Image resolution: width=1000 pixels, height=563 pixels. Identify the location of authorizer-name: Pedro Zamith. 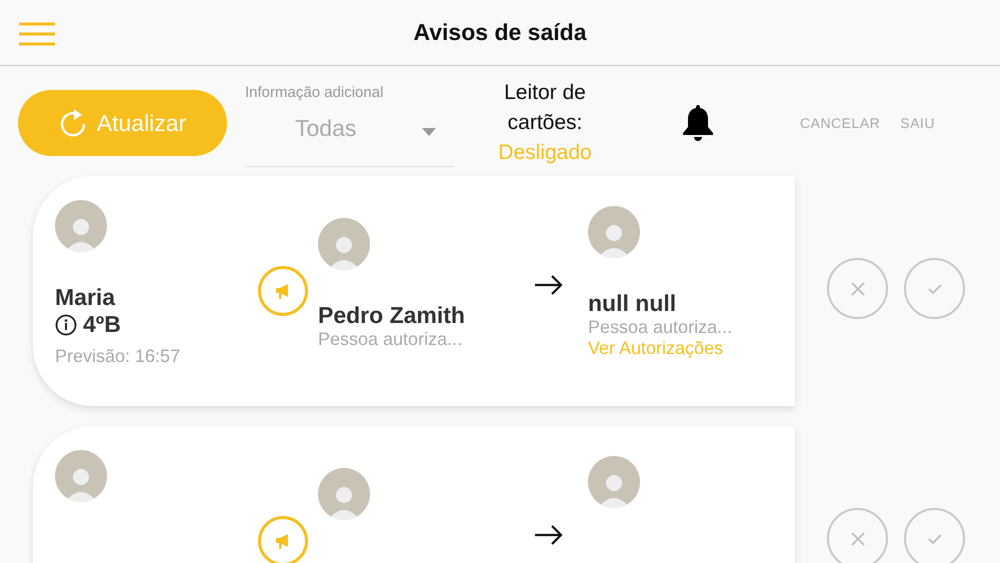
(392, 315).